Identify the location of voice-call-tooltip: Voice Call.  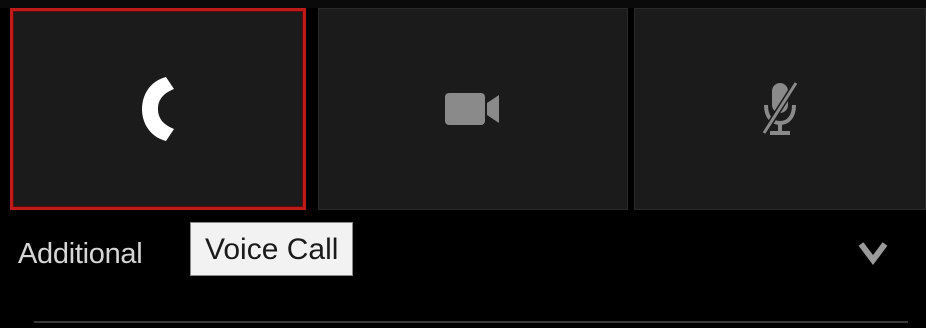
(272, 249).